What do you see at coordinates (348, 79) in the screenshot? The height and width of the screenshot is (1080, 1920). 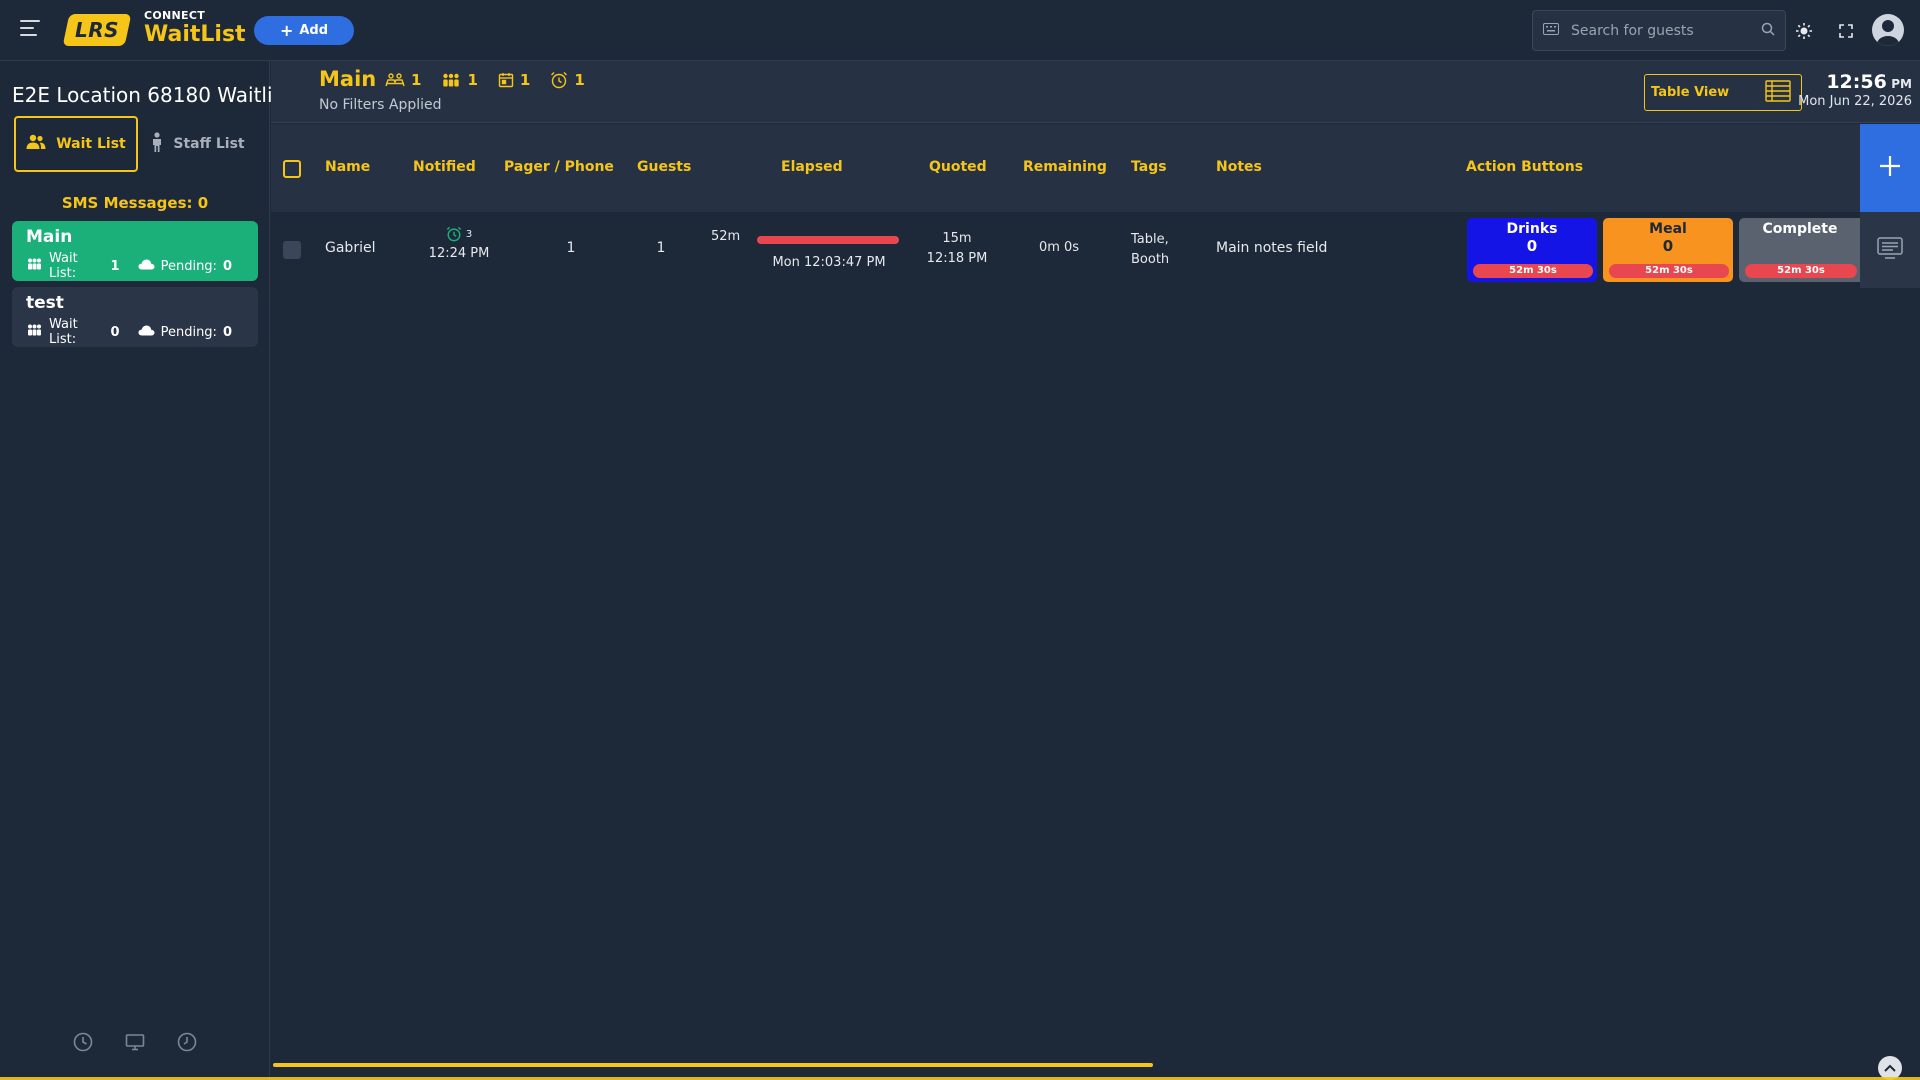 I see `page-title: Main` at bounding box center [348, 79].